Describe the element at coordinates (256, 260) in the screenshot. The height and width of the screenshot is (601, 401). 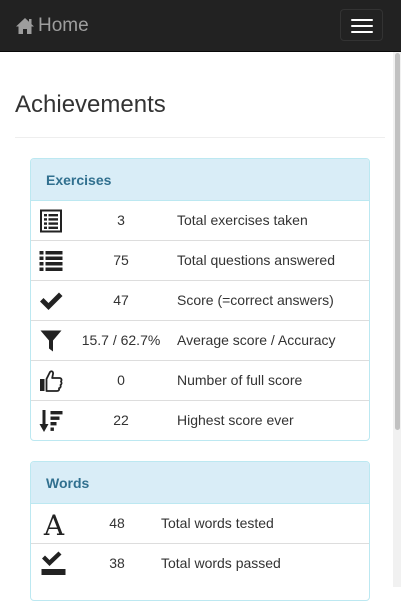
I see `exercises-label: Total questions answered` at that location.